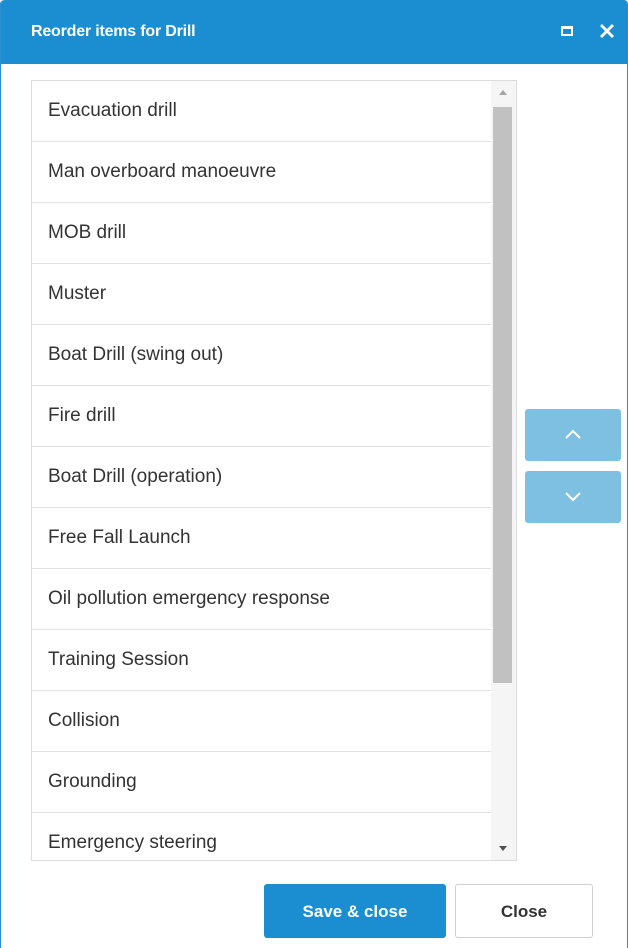 This screenshot has height=948, width=628. I want to click on dialog-titlebar: Reorder items for Drill, so click(314, 32).